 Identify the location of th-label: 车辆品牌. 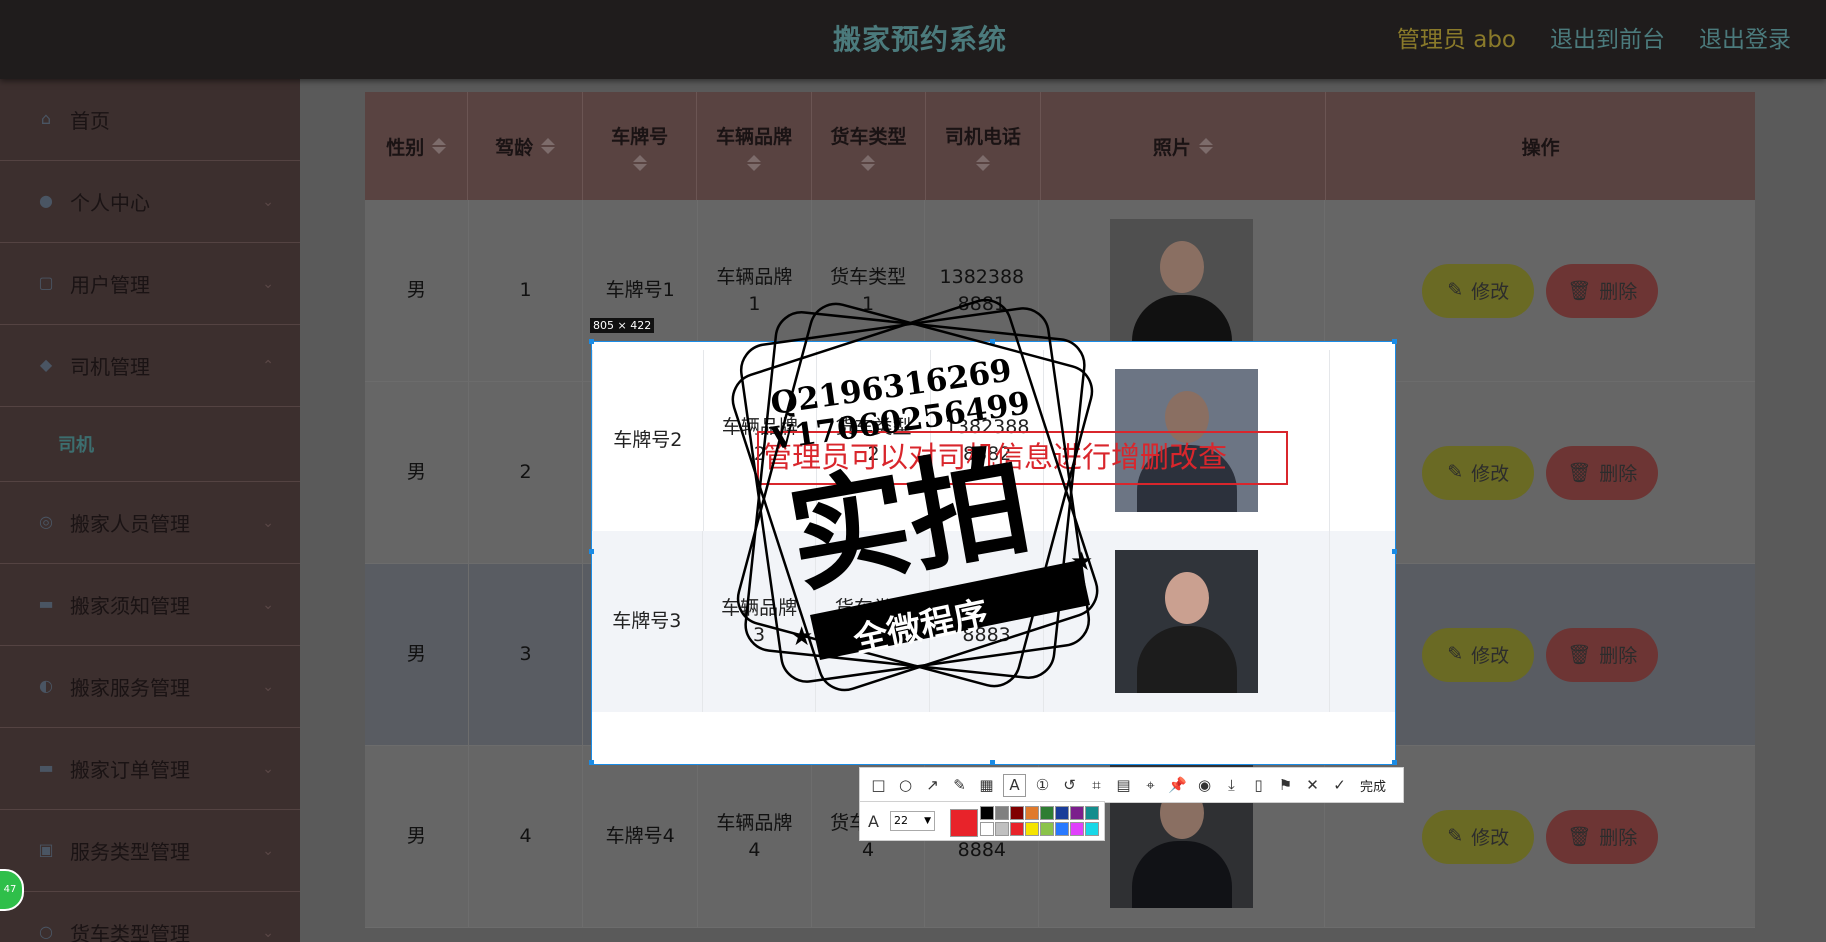
(754, 136).